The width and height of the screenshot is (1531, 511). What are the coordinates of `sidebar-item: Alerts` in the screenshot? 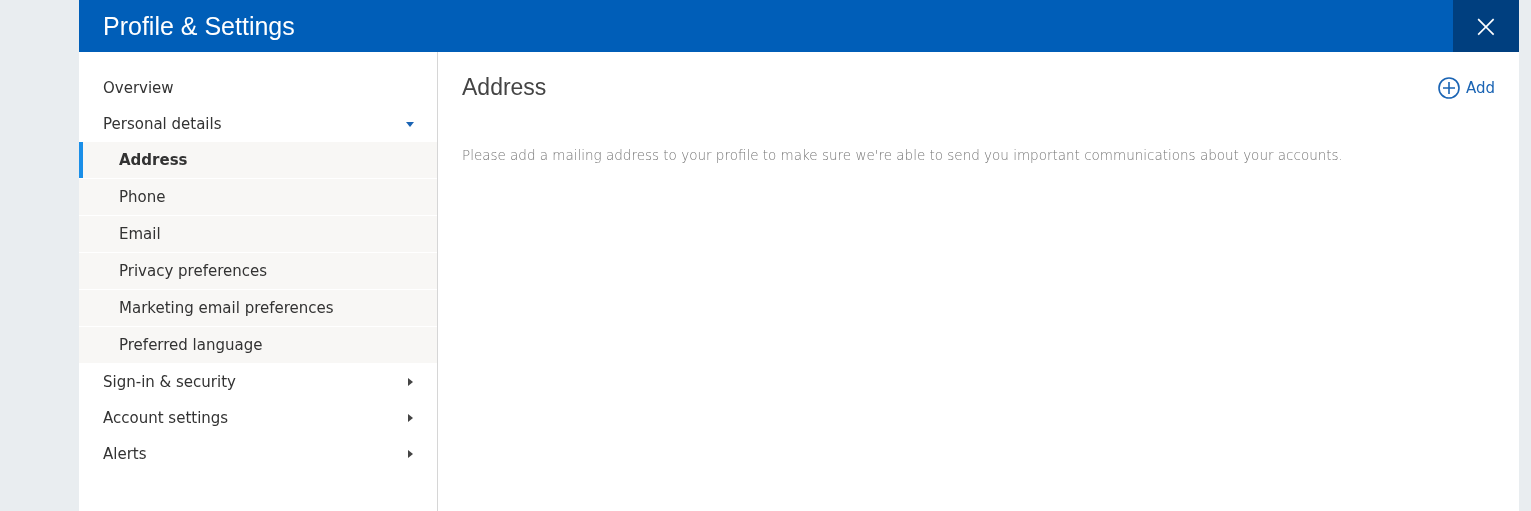 It's located at (258, 454).